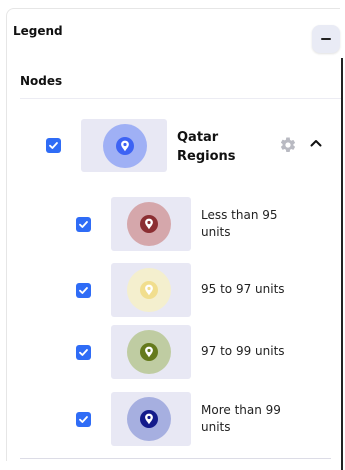  I want to click on bottom-divider, so click(175, 458).